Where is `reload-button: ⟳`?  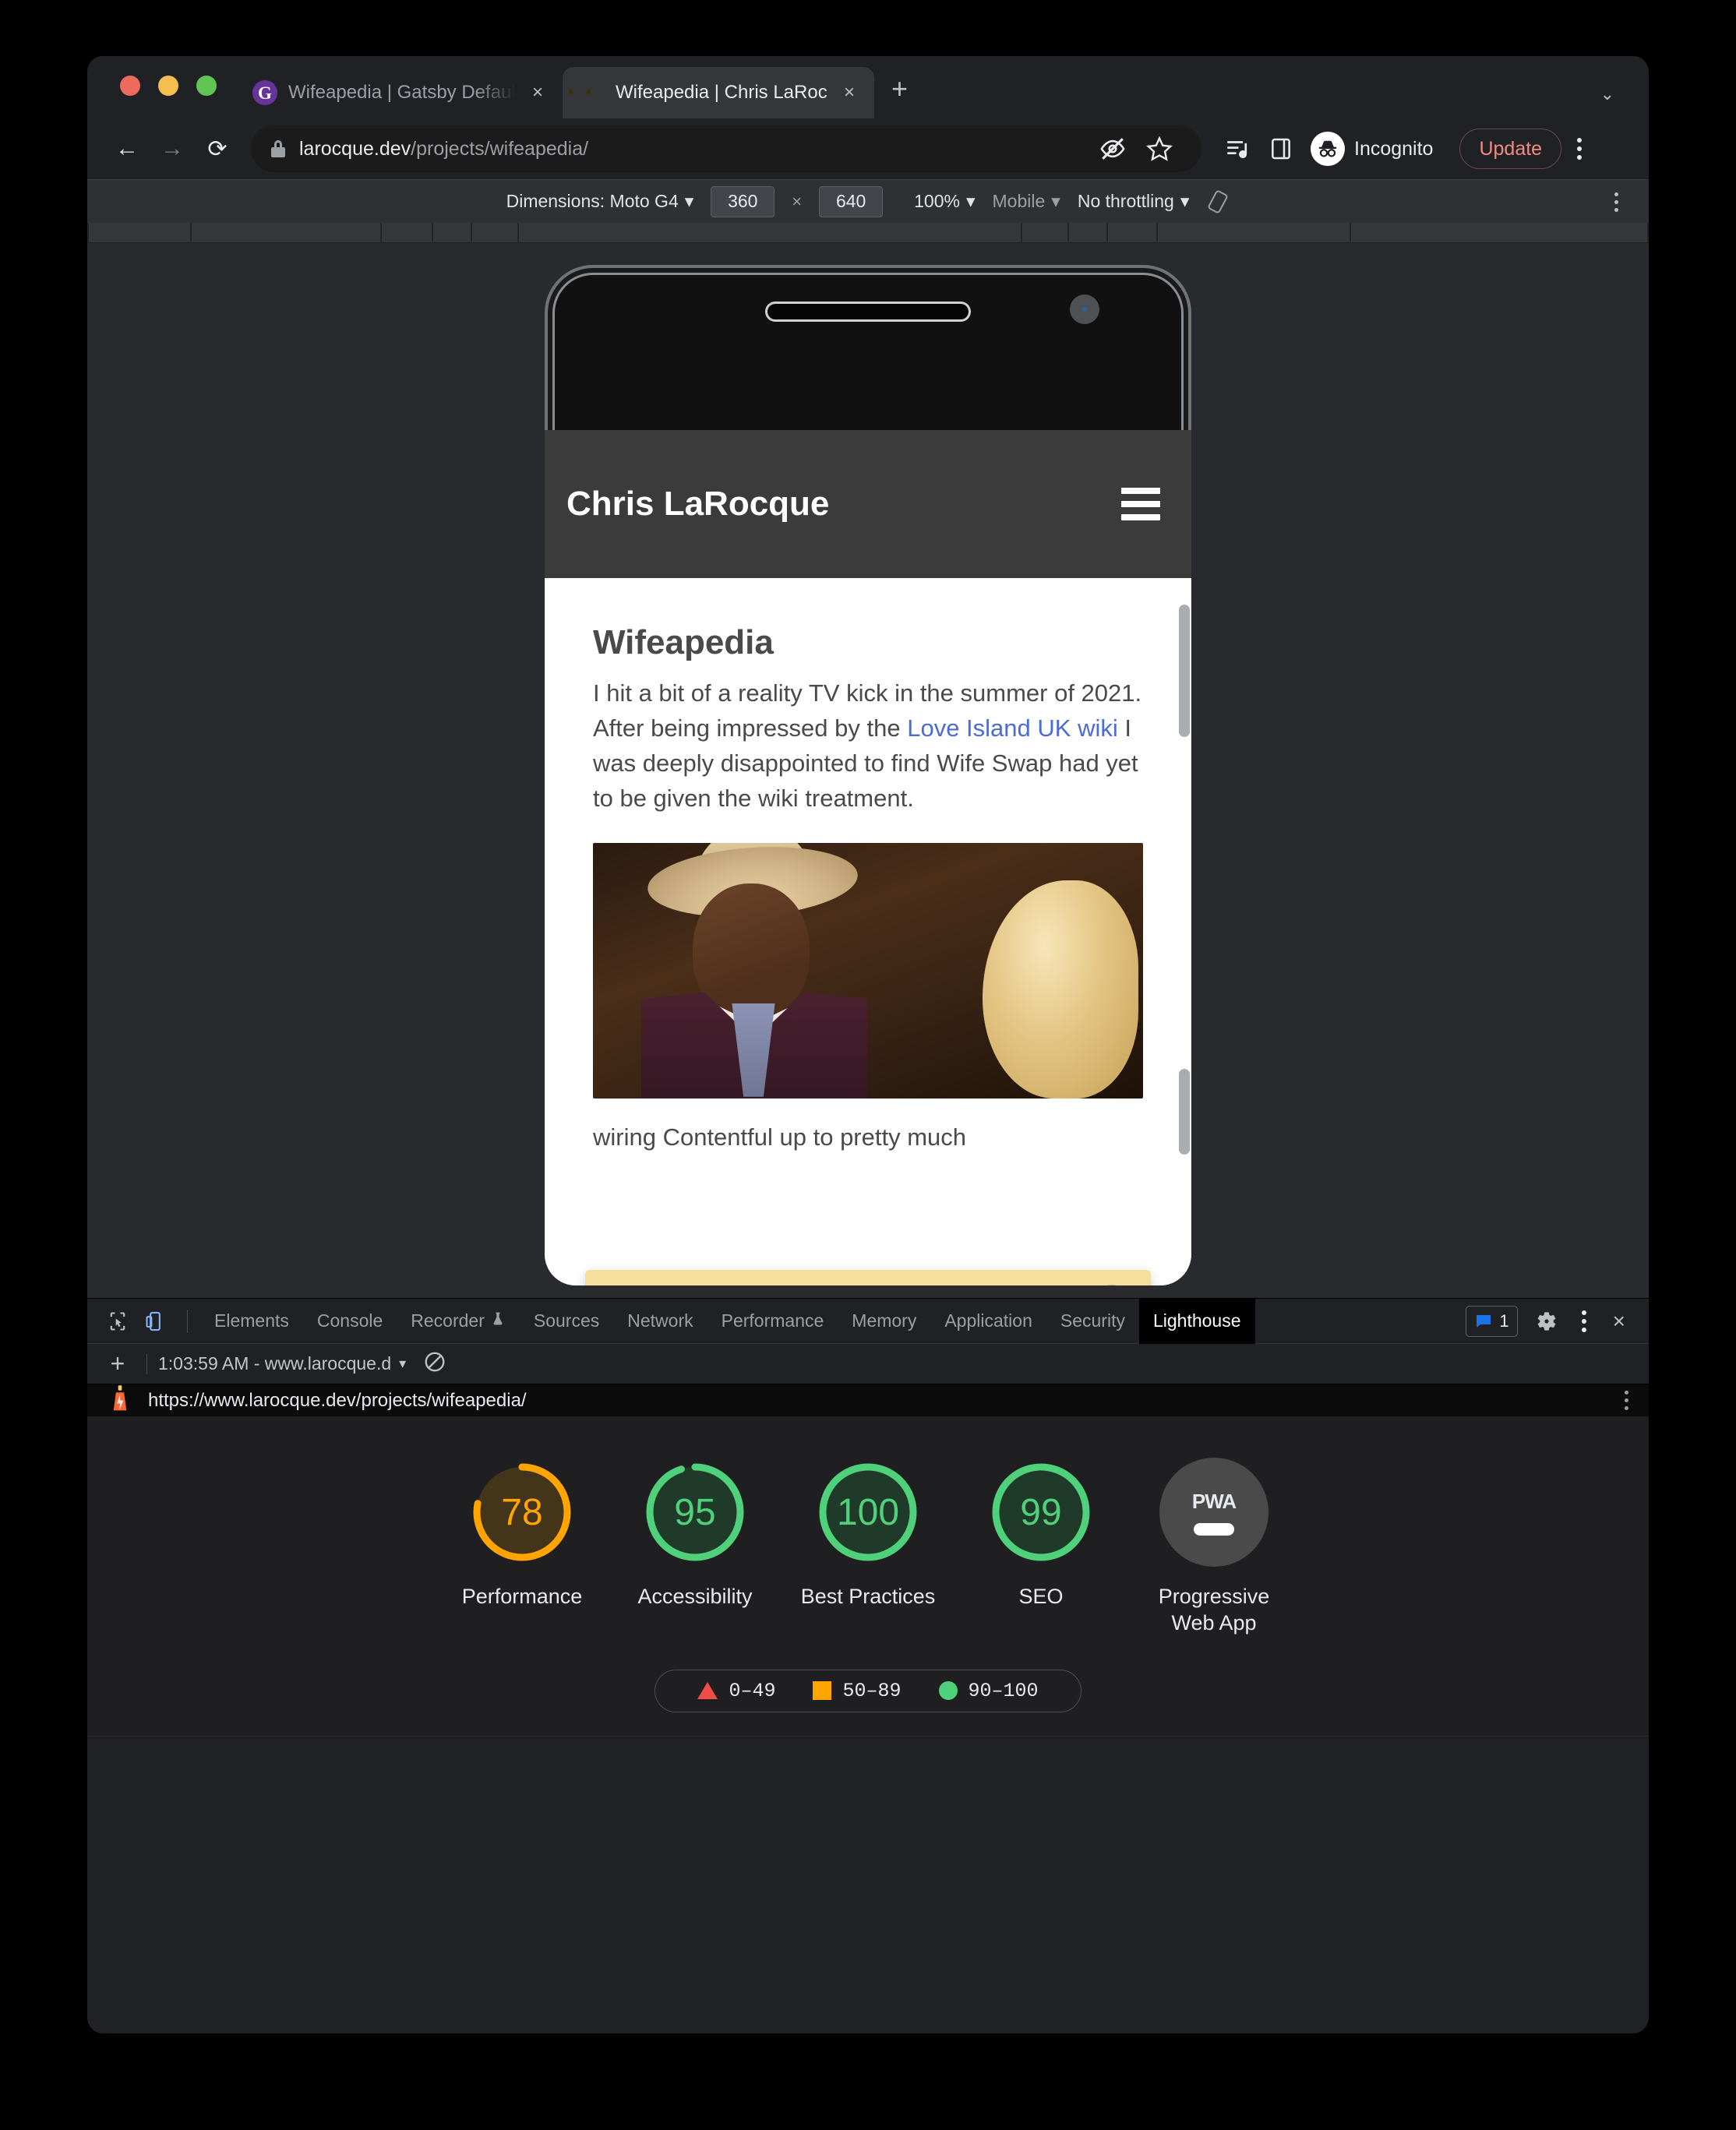
reload-button: ⟳ is located at coordinates (217, 148).